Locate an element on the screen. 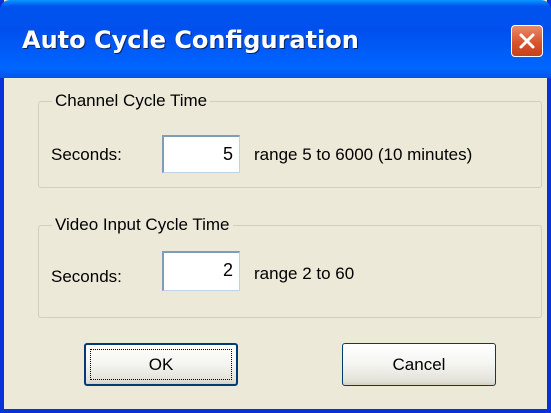 Image resolution: width=551 pixels, height=413 pixels. cancel-button-label: Cancel is located at coordinates (419, 364).